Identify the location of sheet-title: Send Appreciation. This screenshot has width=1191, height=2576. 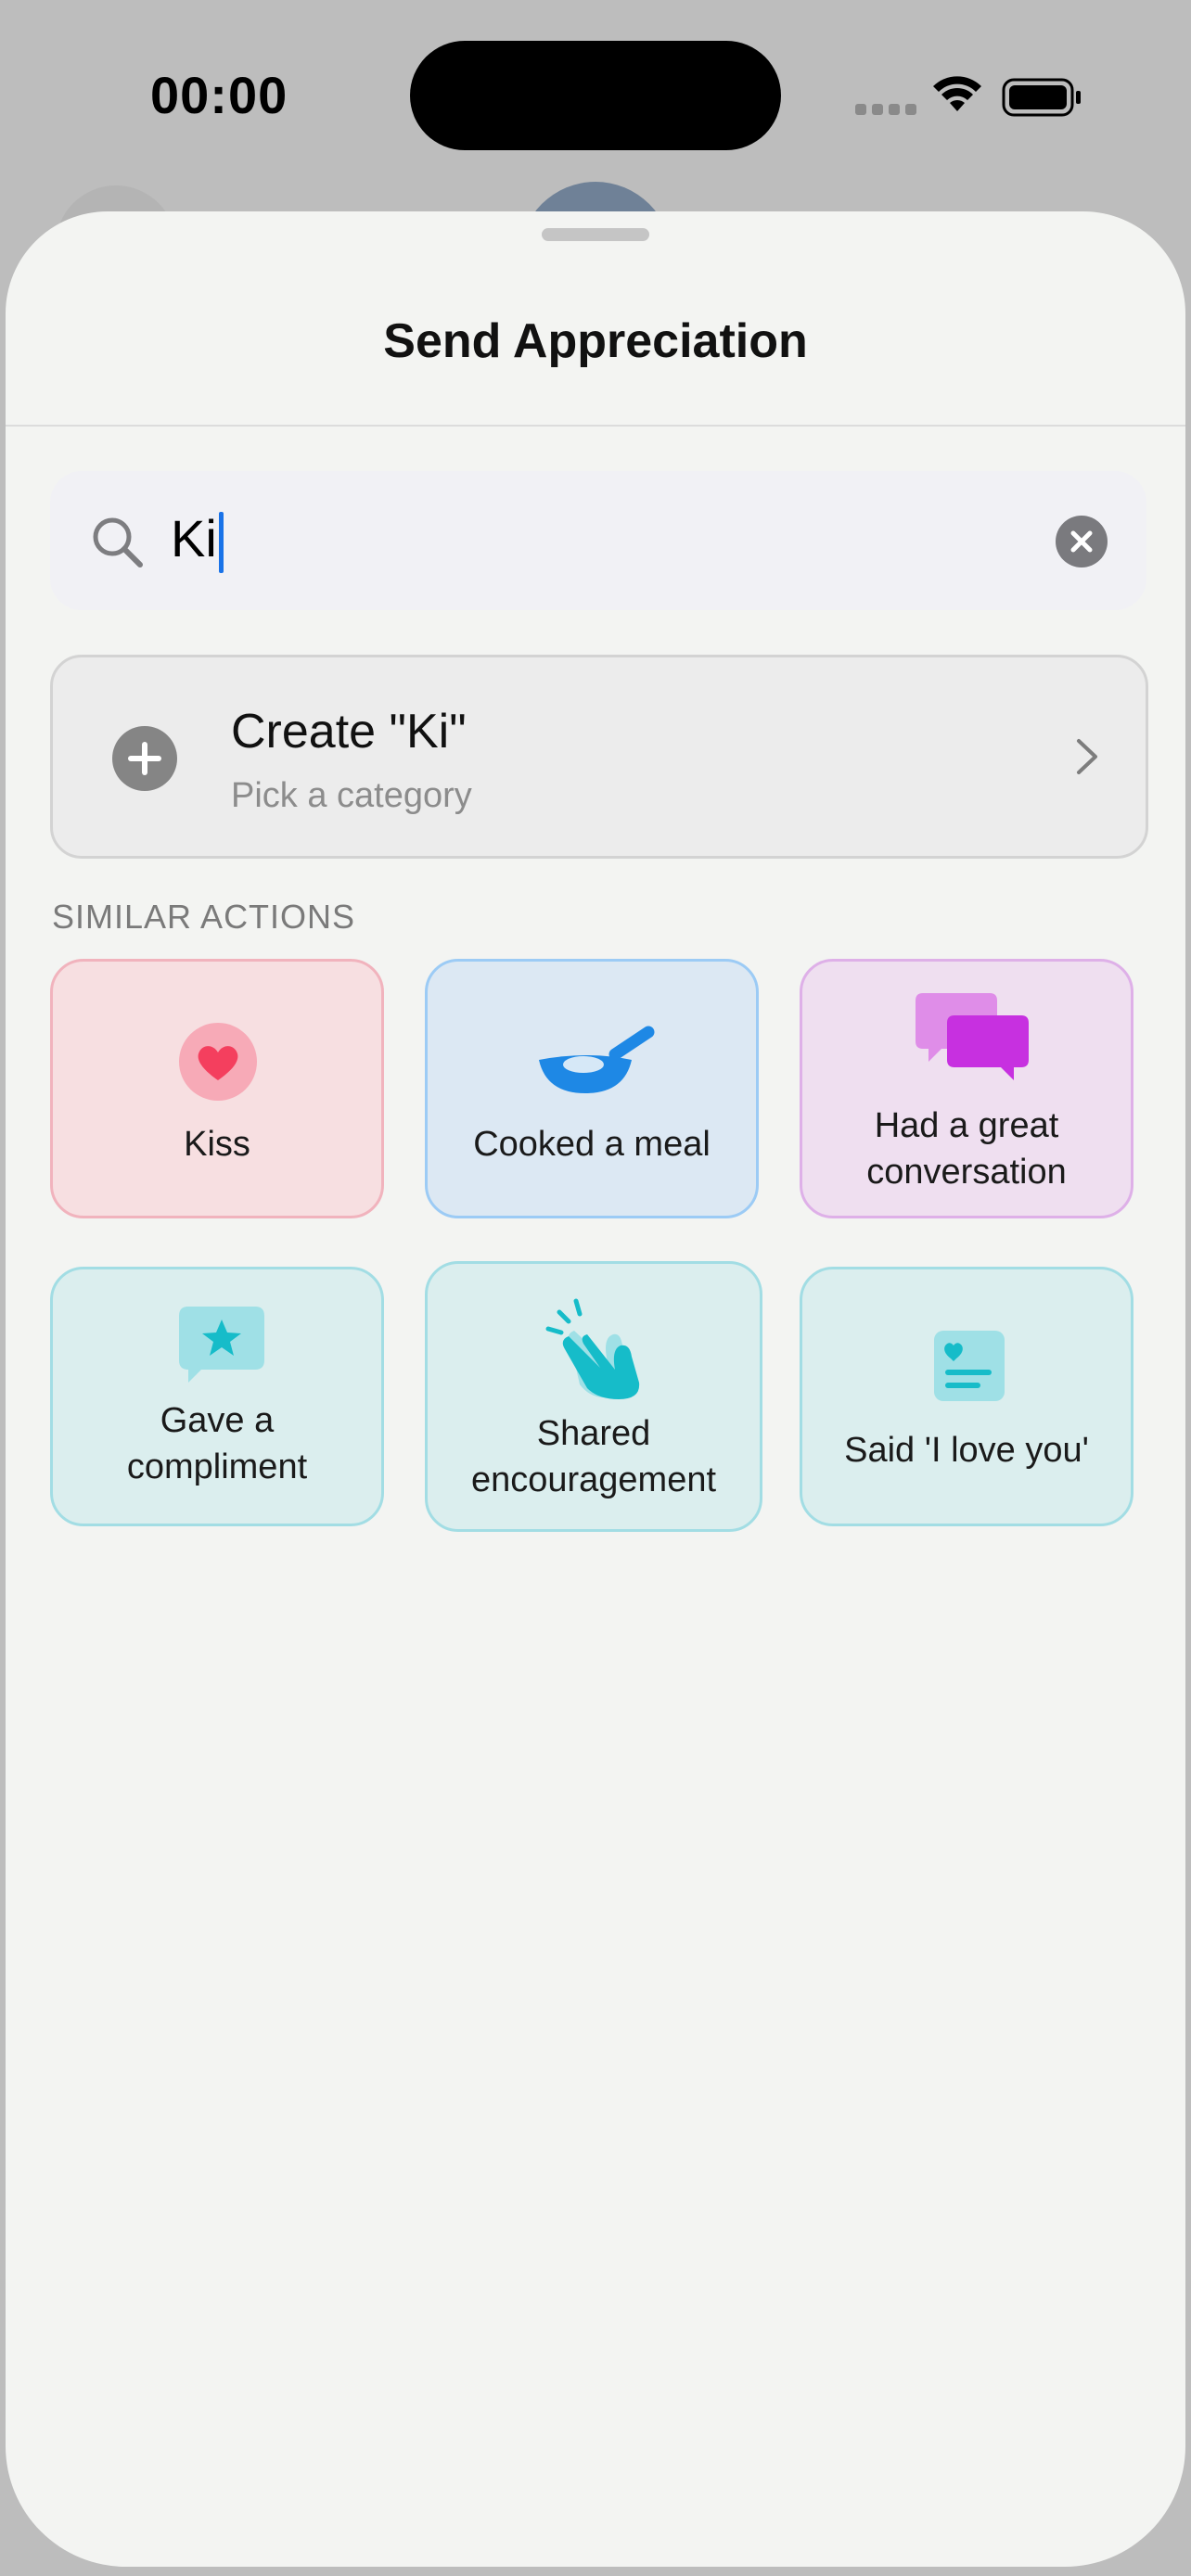
(595, 341).